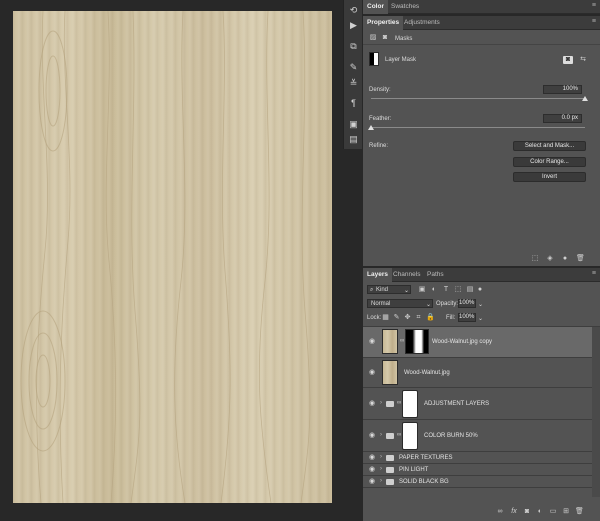  Describe the element at coordinates (477, 342) in the screenshot. I see `layer-row-wood-copy: ◉ ∞ Wood-Walnut.jpg copy` at that location.